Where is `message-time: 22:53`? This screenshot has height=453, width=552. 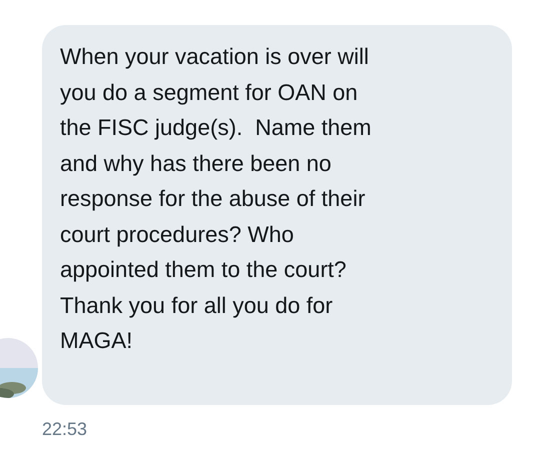 message-time: 22:53 is located at coordinates (65, 429).